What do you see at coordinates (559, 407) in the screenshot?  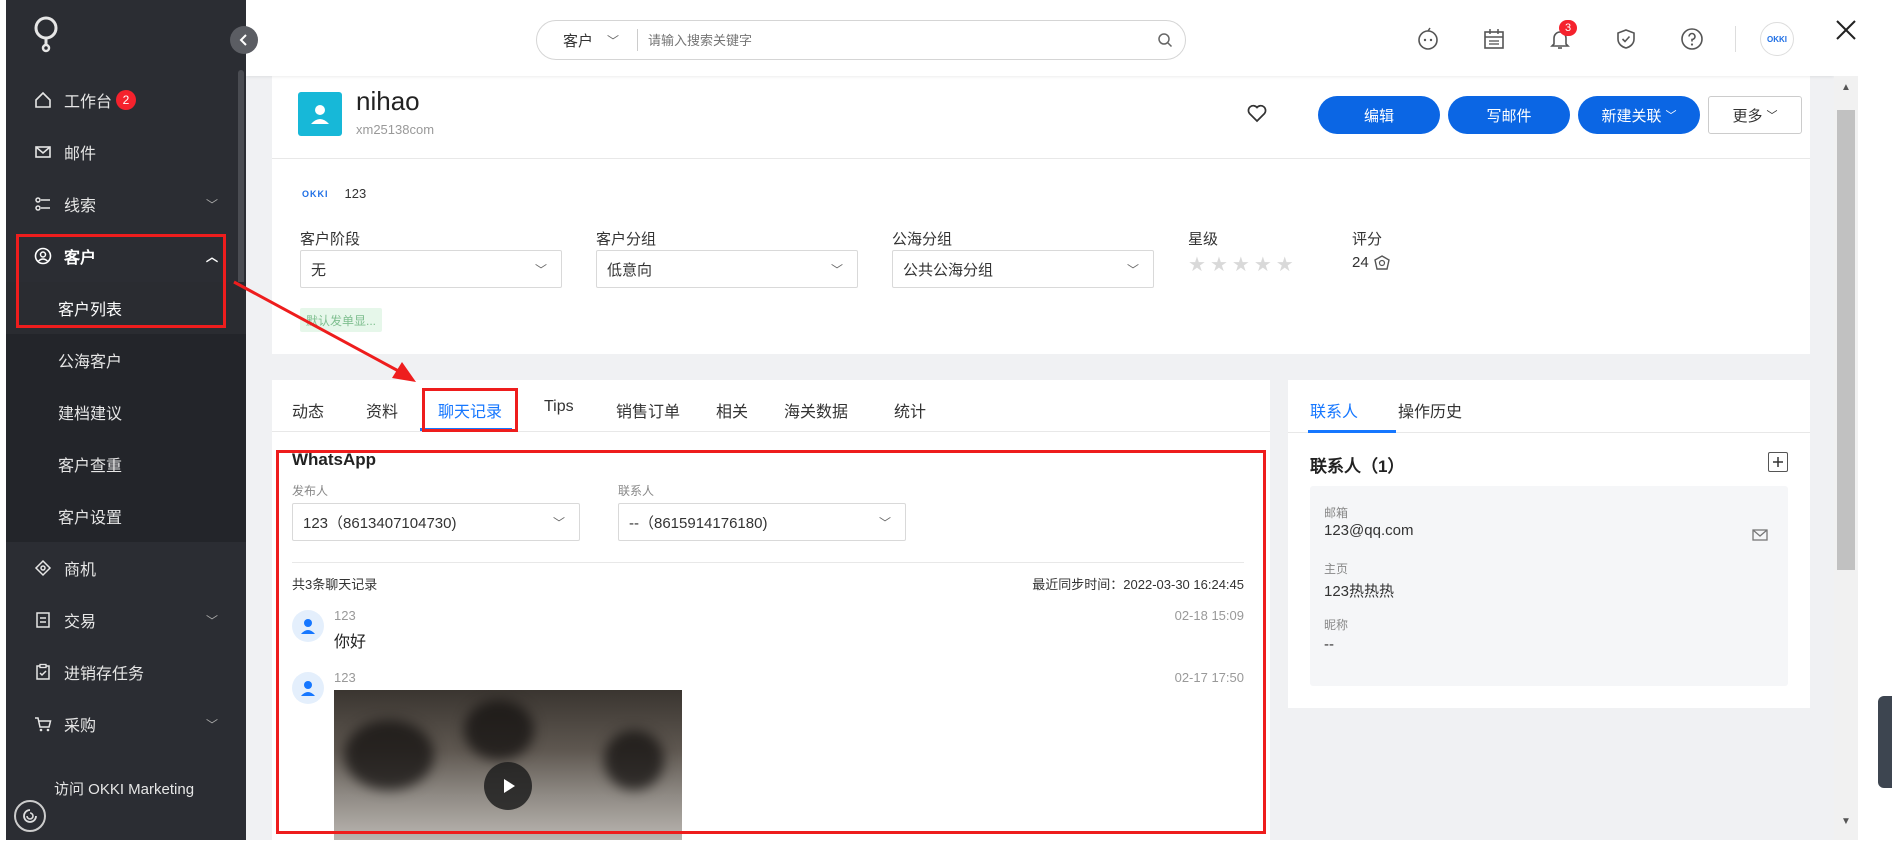 I see `tab-tips: Tips` at bounding box center [559, 407].